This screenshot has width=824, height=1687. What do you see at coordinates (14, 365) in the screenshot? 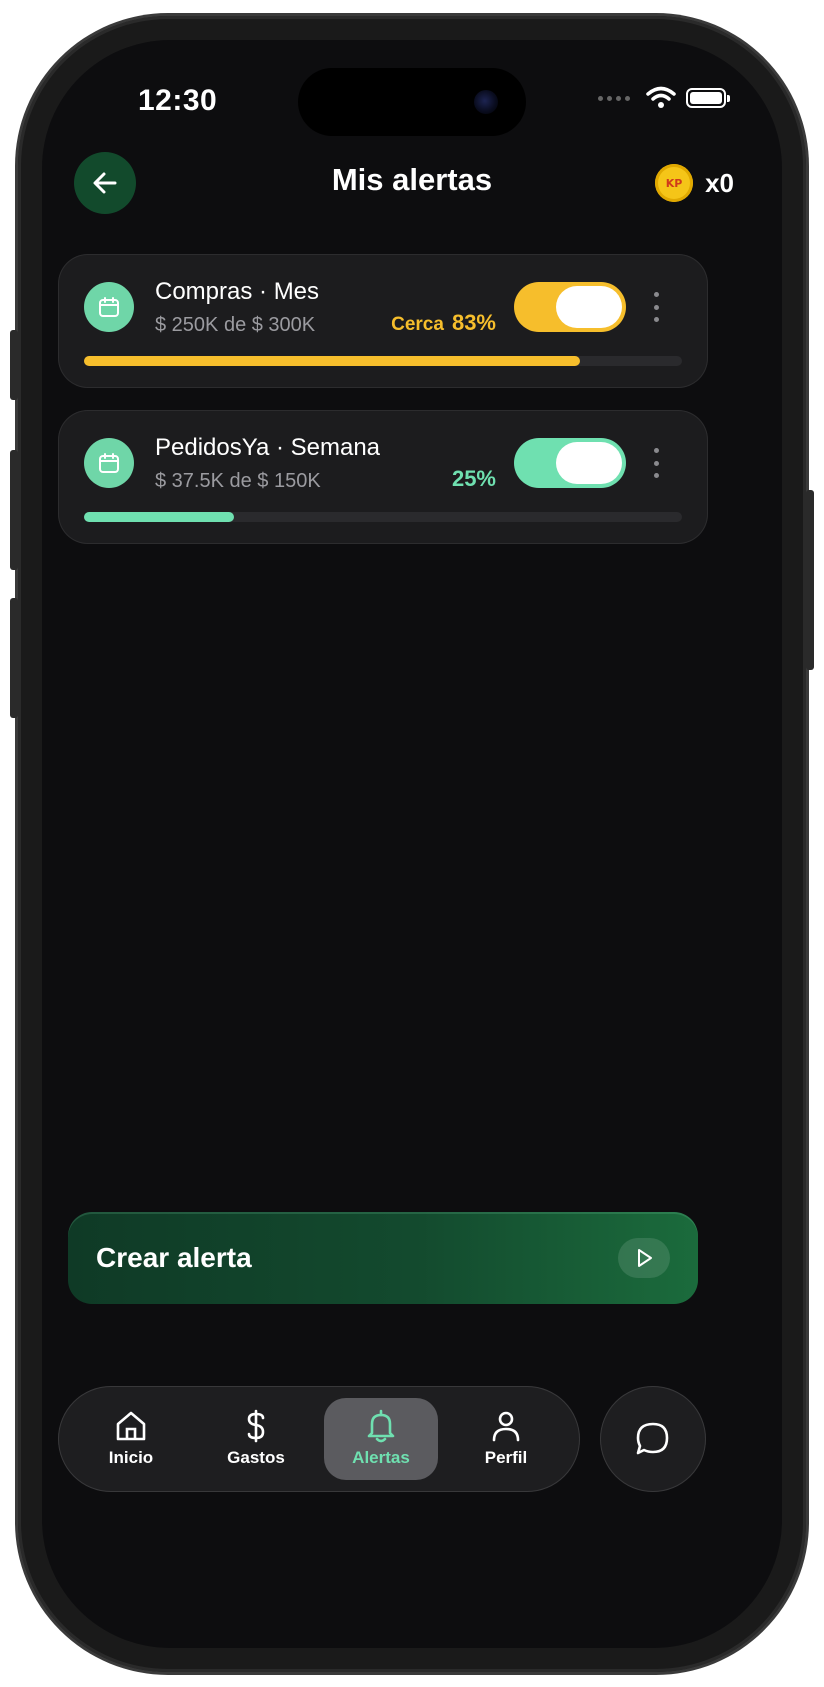
I see `action-button` at bounding box center [14, 365].